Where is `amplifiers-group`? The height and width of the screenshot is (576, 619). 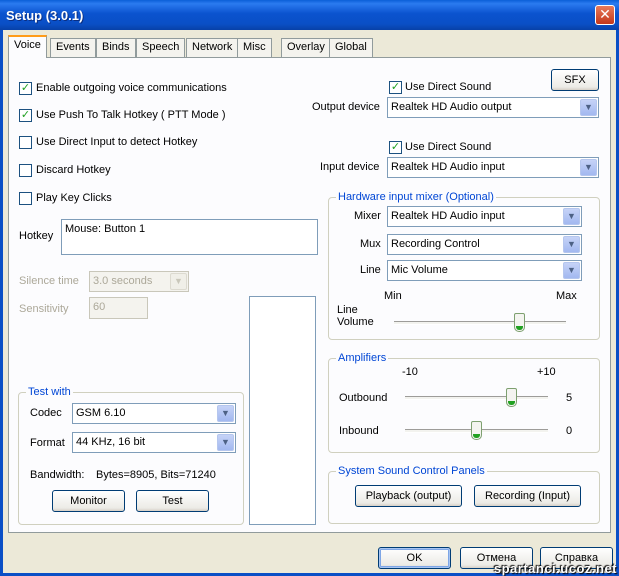 amplifiers-group is located at coordinates (464, 405).